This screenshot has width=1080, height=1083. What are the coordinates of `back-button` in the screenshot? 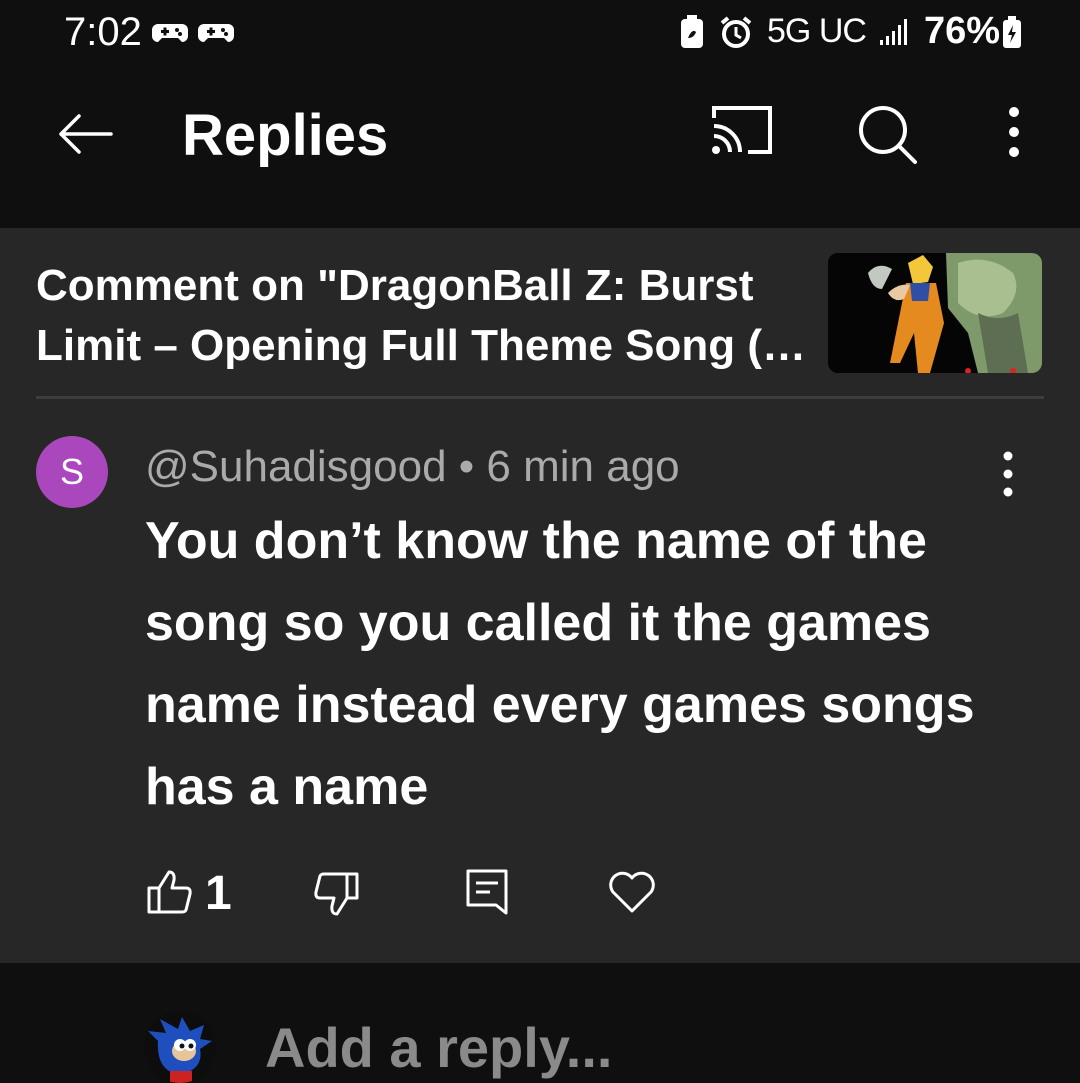 It's located at (85, 134).